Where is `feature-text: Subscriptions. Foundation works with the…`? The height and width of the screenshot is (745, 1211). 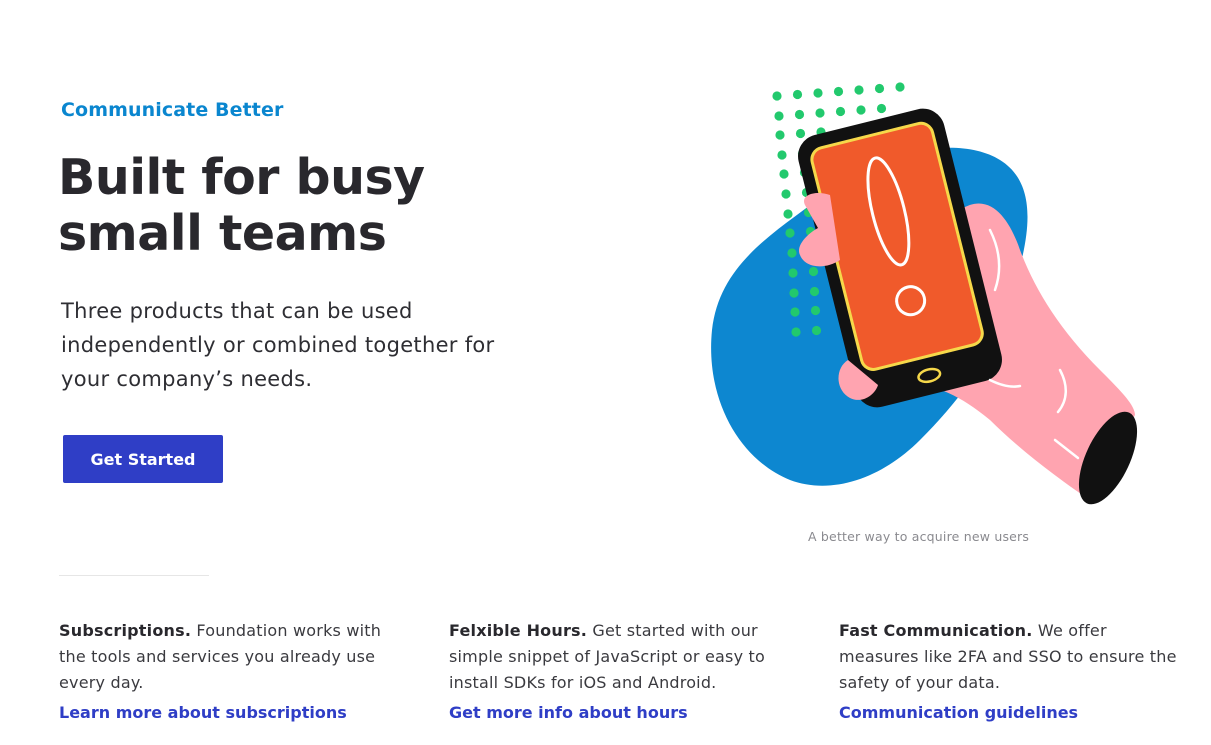 feature-text: Subscriptions. Foundation works with the… is located at coordinates (234, 657).